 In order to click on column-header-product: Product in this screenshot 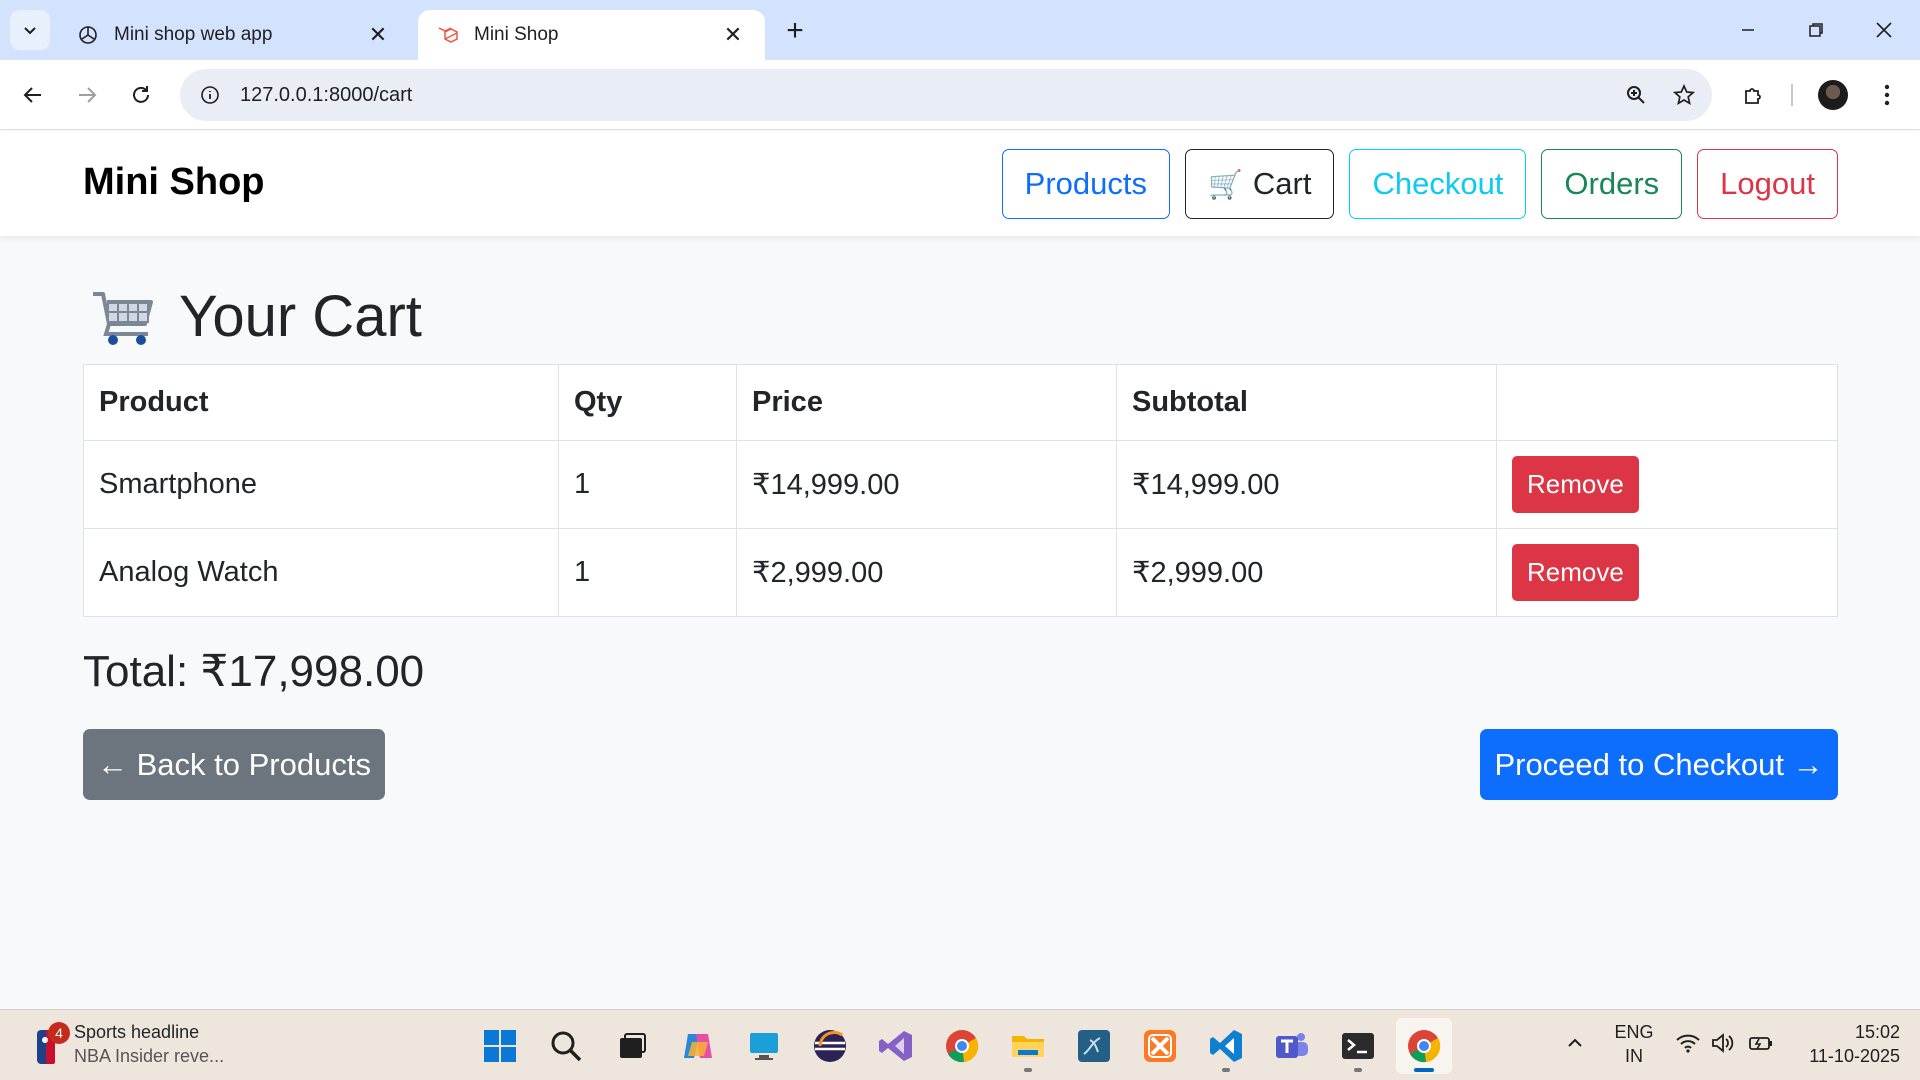, I will do `click(321, 402)`.